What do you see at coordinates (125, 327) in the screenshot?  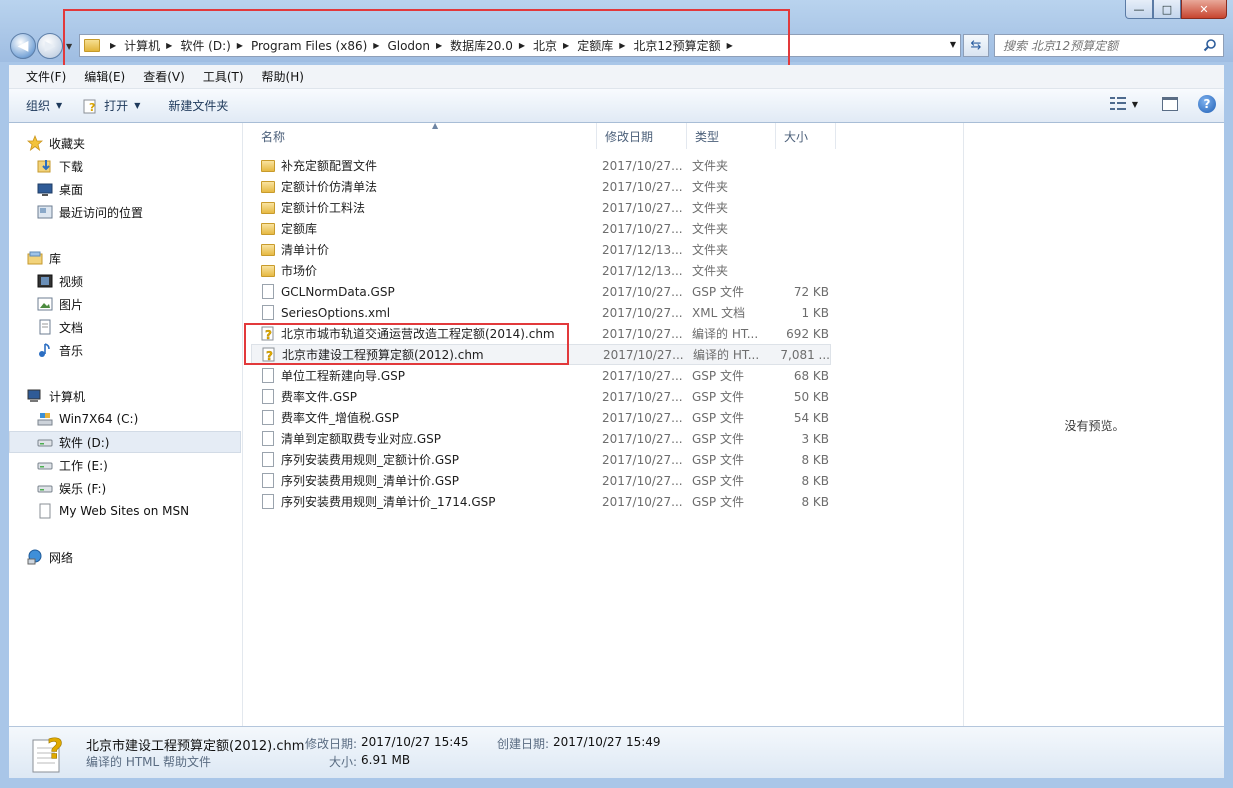 I see `nav-documents: 文档` at bounding box center [125, 327].